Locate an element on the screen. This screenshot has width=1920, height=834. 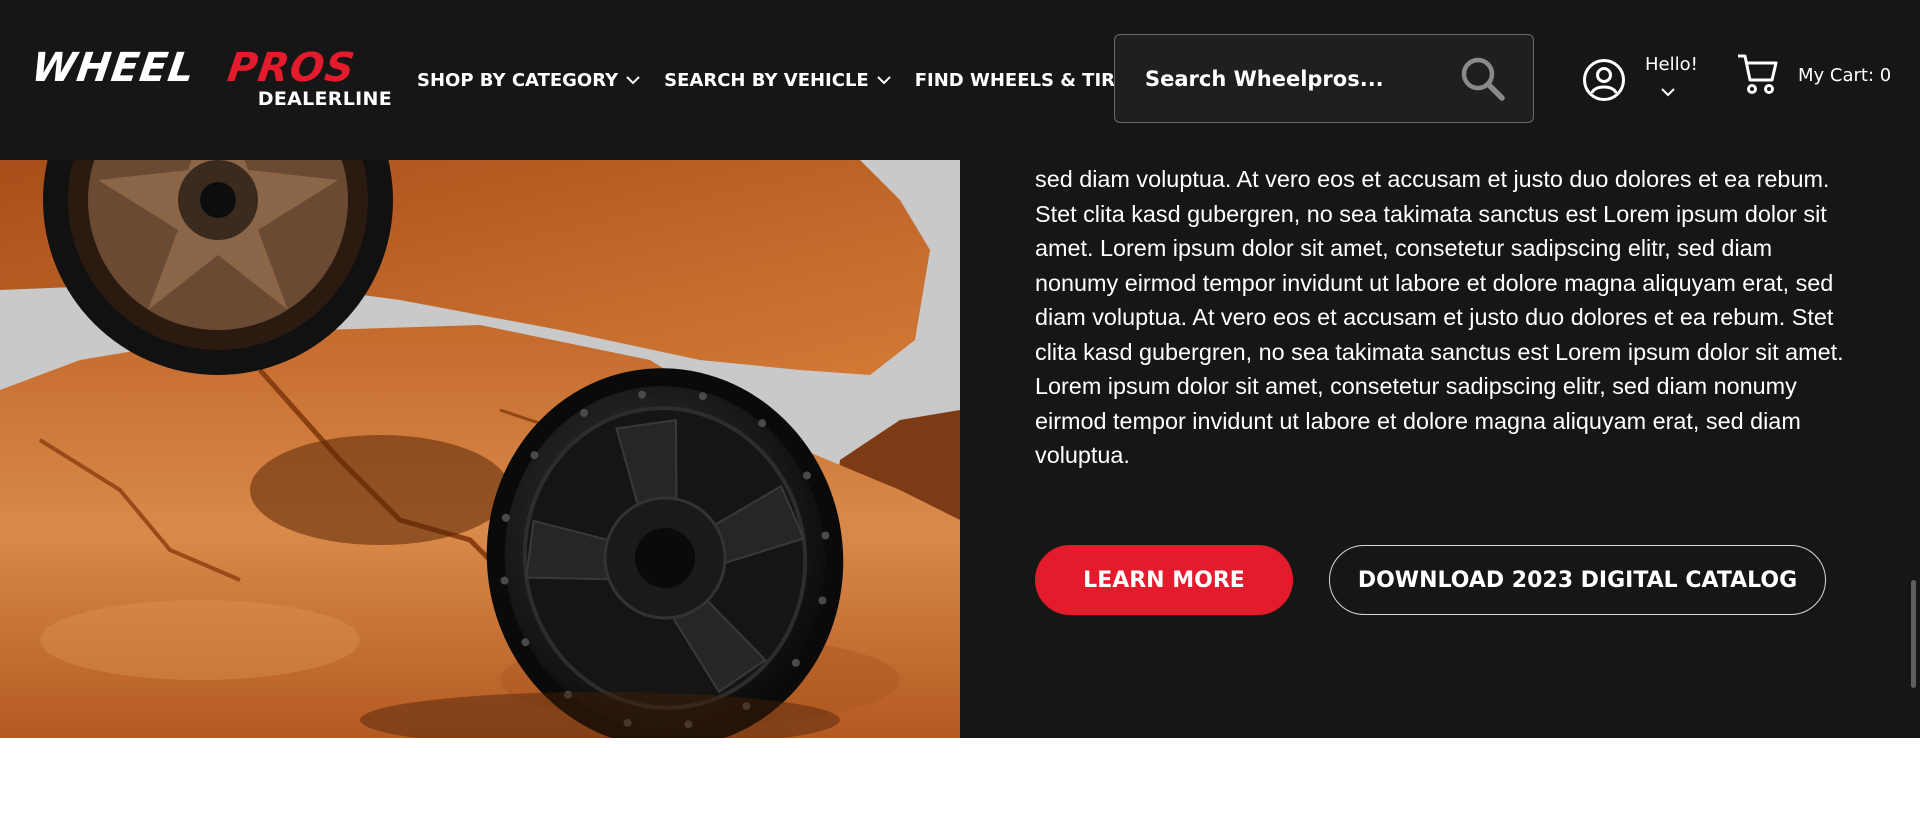
search-box is located at coordinates (1324, 78).